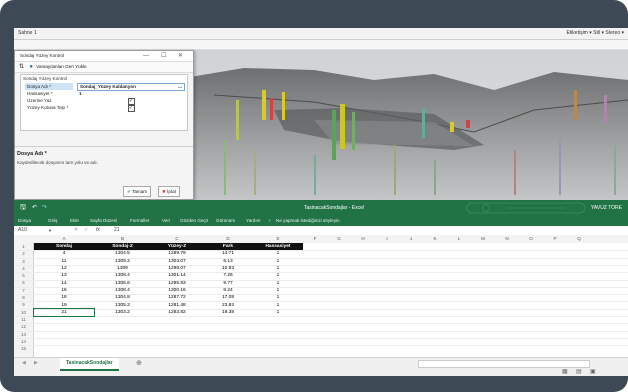 This screenshot has width=628, height=392. I want to click on col-header-h: H, so click(363, 239).